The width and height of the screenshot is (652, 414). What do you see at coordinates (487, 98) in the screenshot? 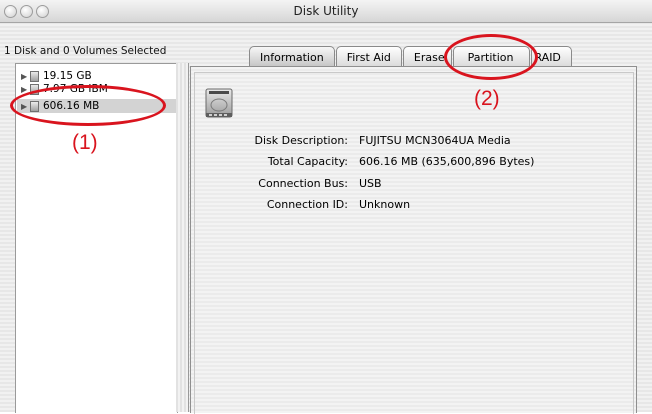
I see `callout-label-2: (2)` at bounding box center [487, 98].